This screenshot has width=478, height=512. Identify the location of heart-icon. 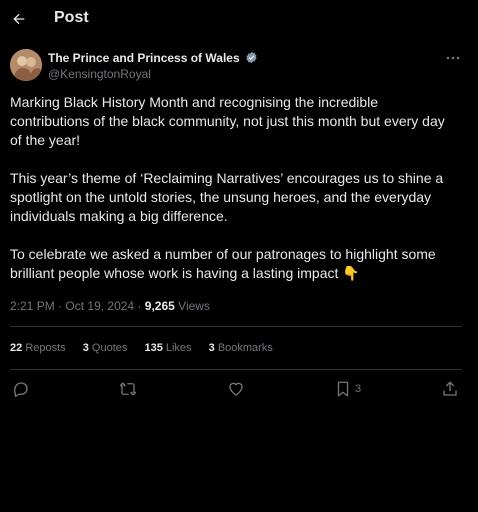
(236, 389).